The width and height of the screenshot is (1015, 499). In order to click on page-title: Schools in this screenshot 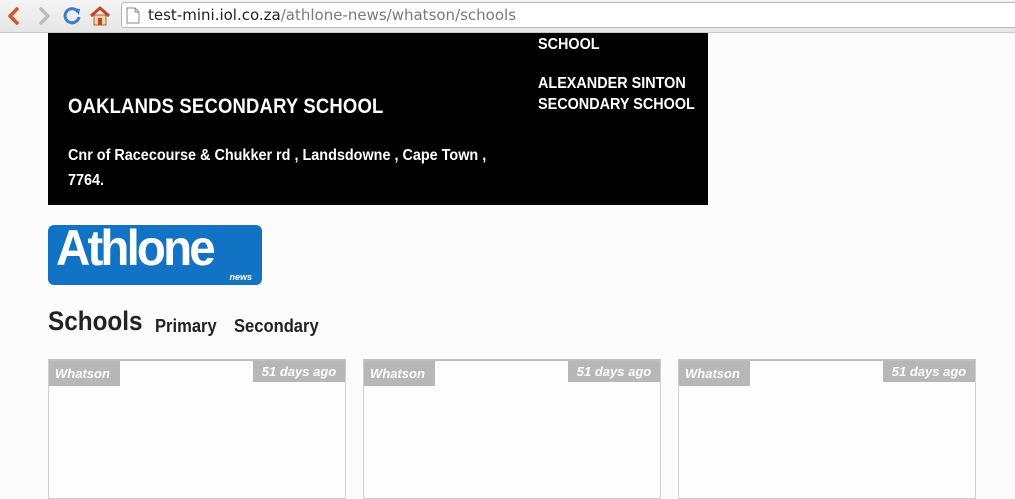, I will do `click(95, 321)`.